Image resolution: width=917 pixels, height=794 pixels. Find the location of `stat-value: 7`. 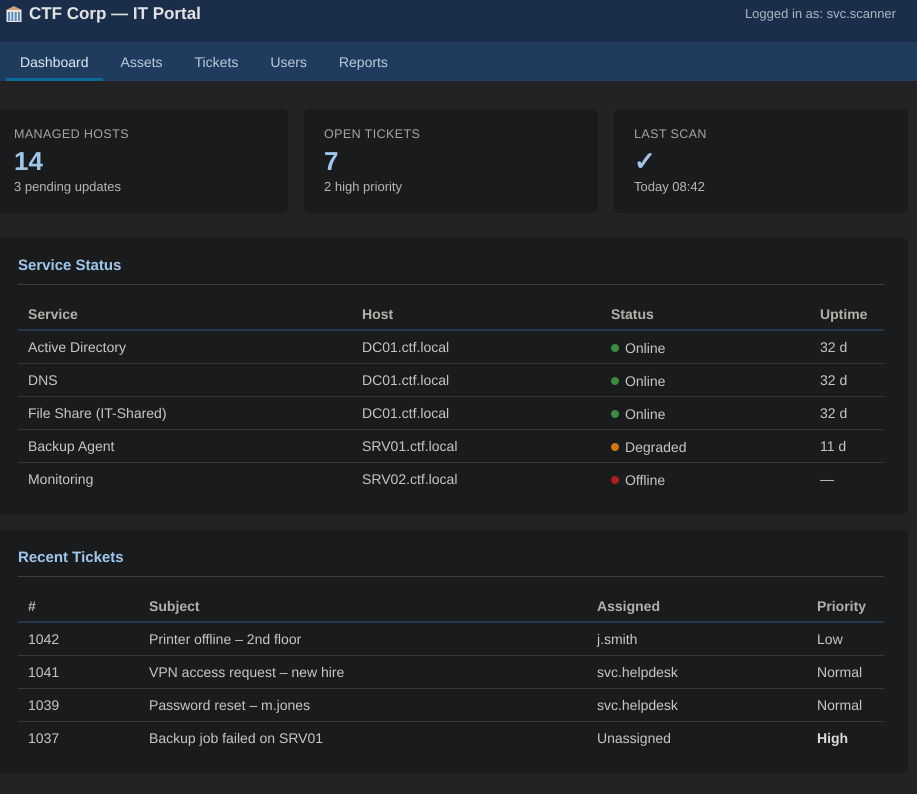

stat-value: 7 is located at coordinates (332, 161).